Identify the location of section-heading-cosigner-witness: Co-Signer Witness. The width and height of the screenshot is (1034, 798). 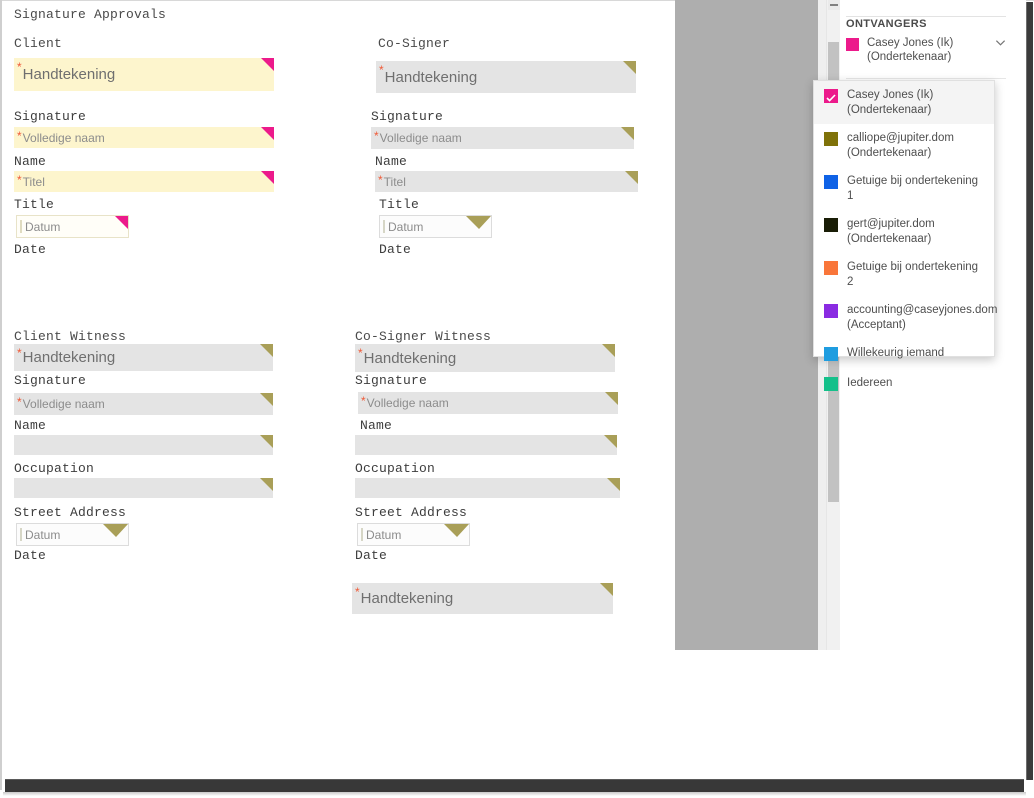
(423, 336).